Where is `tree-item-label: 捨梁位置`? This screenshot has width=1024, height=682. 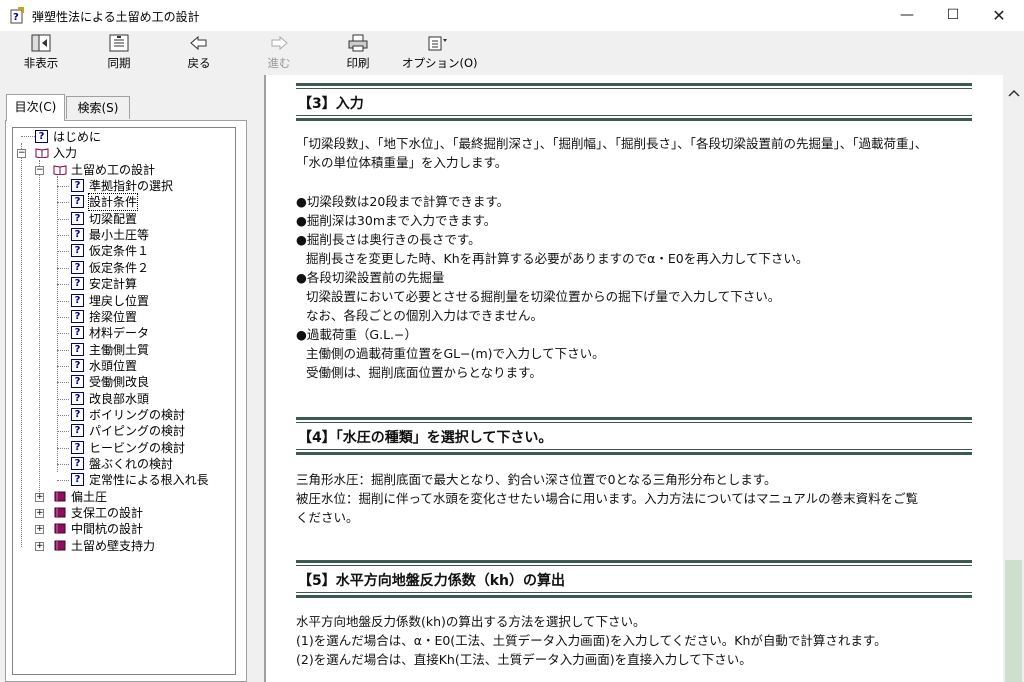
tree-item-label: 捨梁位置 is located at coordinates (113, 316).